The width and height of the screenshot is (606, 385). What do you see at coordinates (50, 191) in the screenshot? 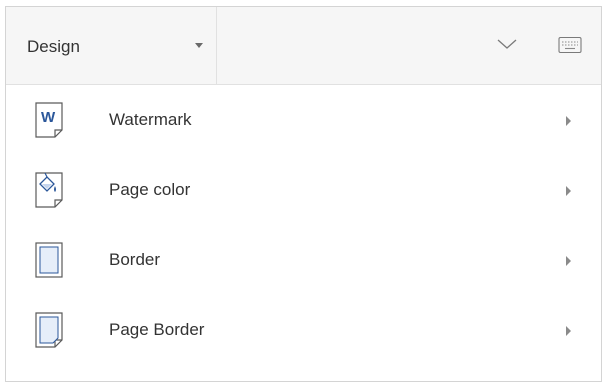
I see `page-color-icon` at bounding box center [50, 191].